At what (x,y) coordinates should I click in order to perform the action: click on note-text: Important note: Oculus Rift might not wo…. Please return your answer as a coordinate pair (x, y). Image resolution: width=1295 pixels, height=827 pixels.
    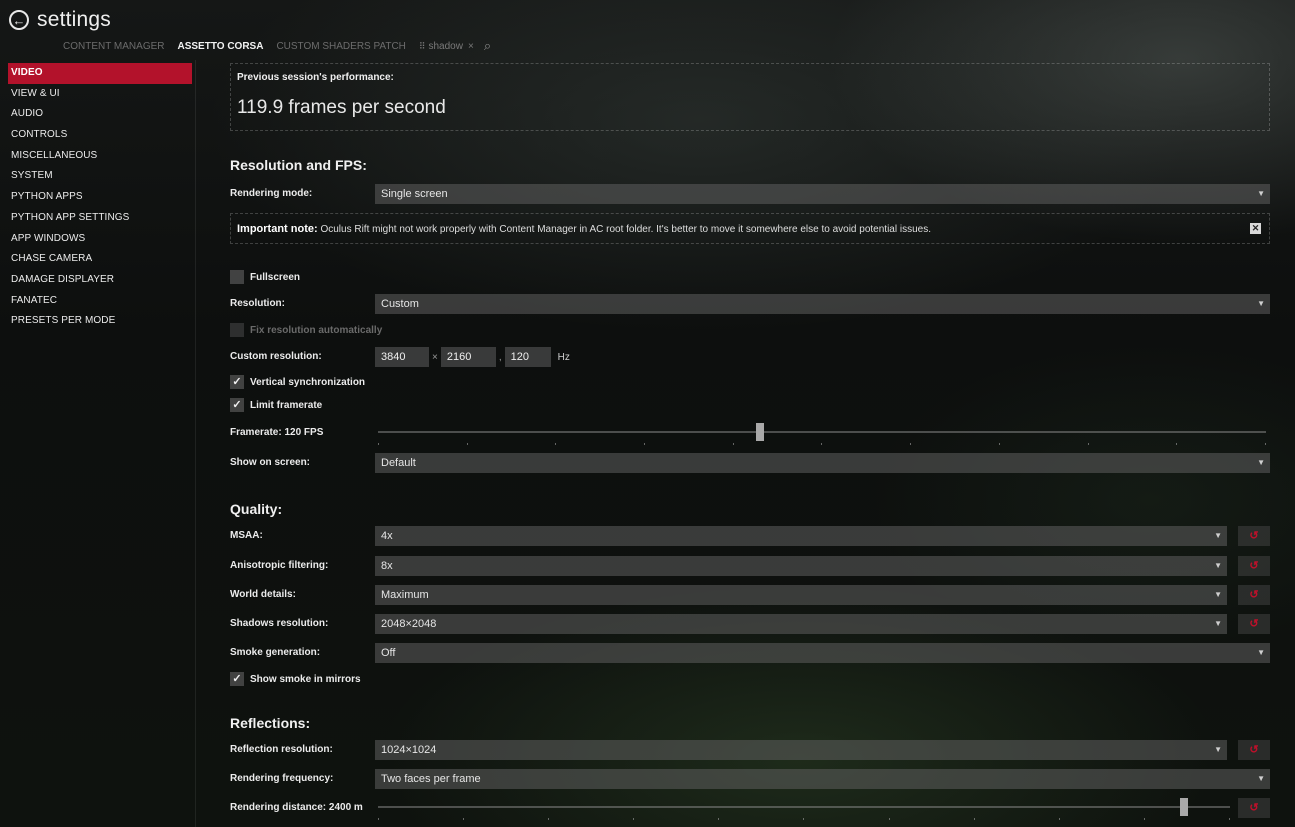
    Looking at the image, I should click on (584, 229).